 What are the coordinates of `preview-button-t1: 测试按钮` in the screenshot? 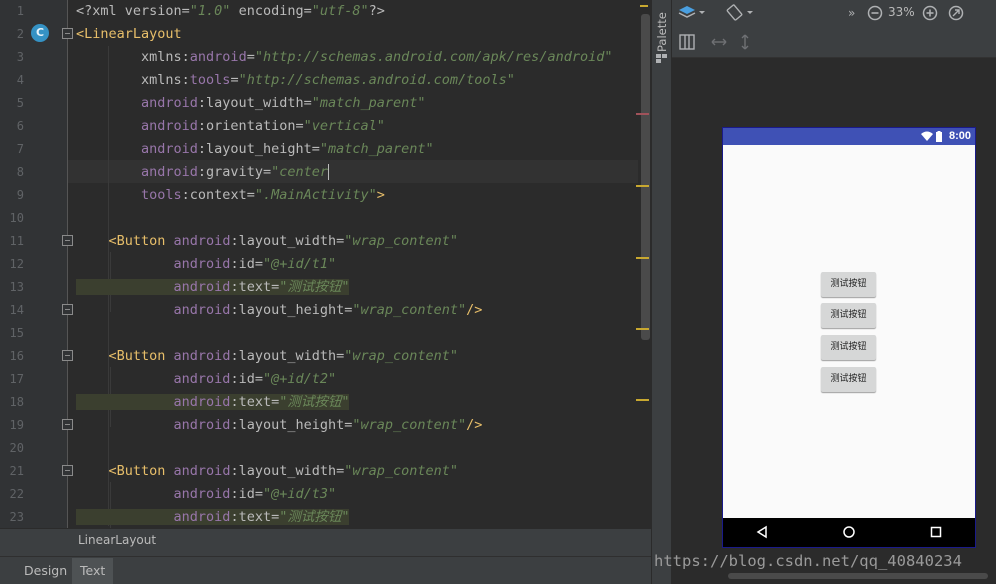 It's located at (848, 284).